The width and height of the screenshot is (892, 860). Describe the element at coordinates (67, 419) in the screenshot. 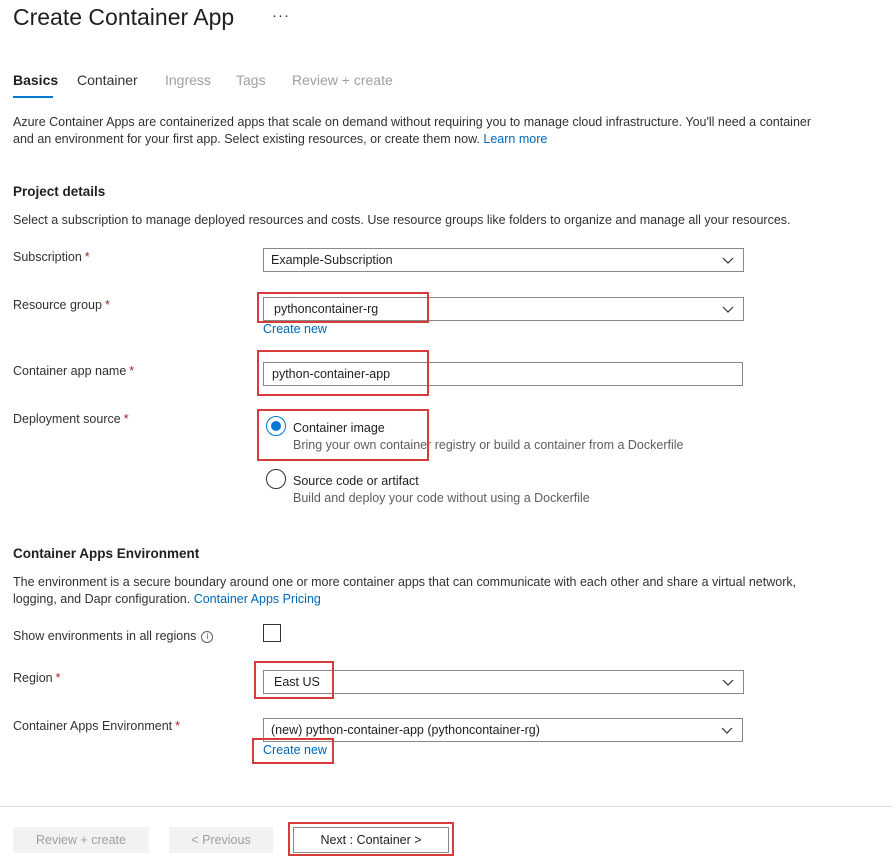

I see `deployment-source-label-text: Deployment source` at that location.